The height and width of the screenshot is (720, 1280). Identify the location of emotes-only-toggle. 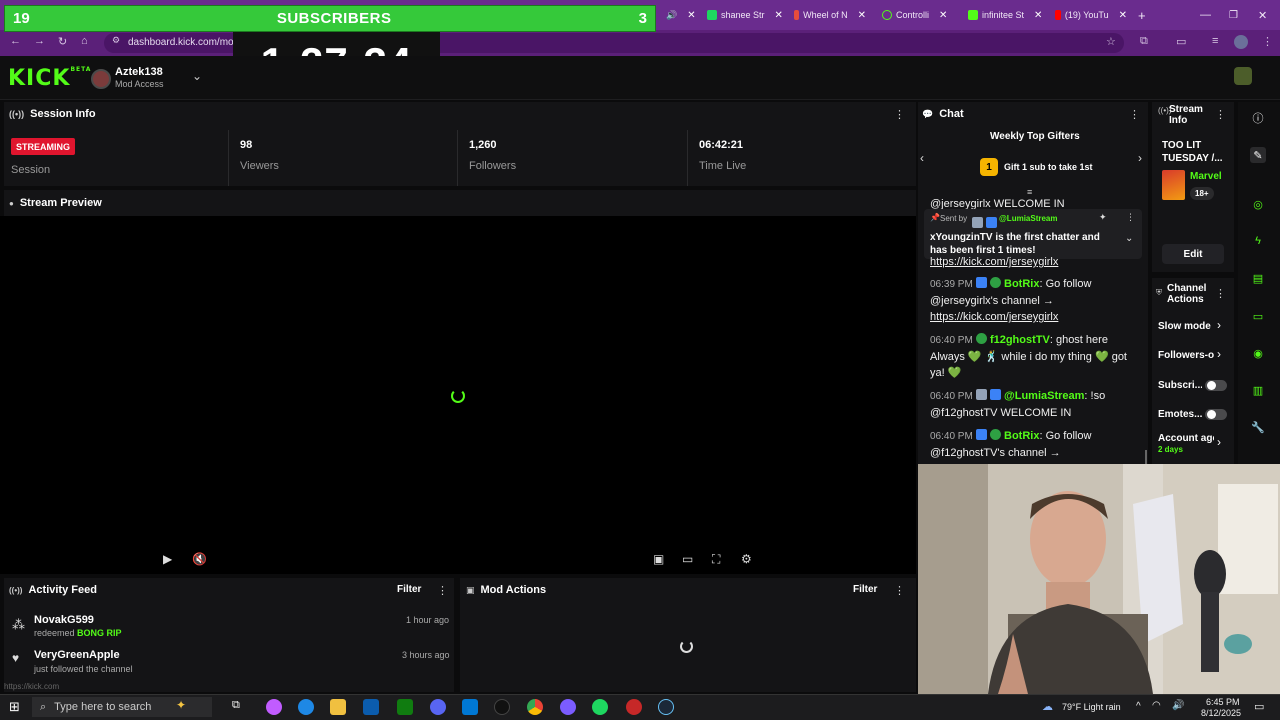
(1216, 414).